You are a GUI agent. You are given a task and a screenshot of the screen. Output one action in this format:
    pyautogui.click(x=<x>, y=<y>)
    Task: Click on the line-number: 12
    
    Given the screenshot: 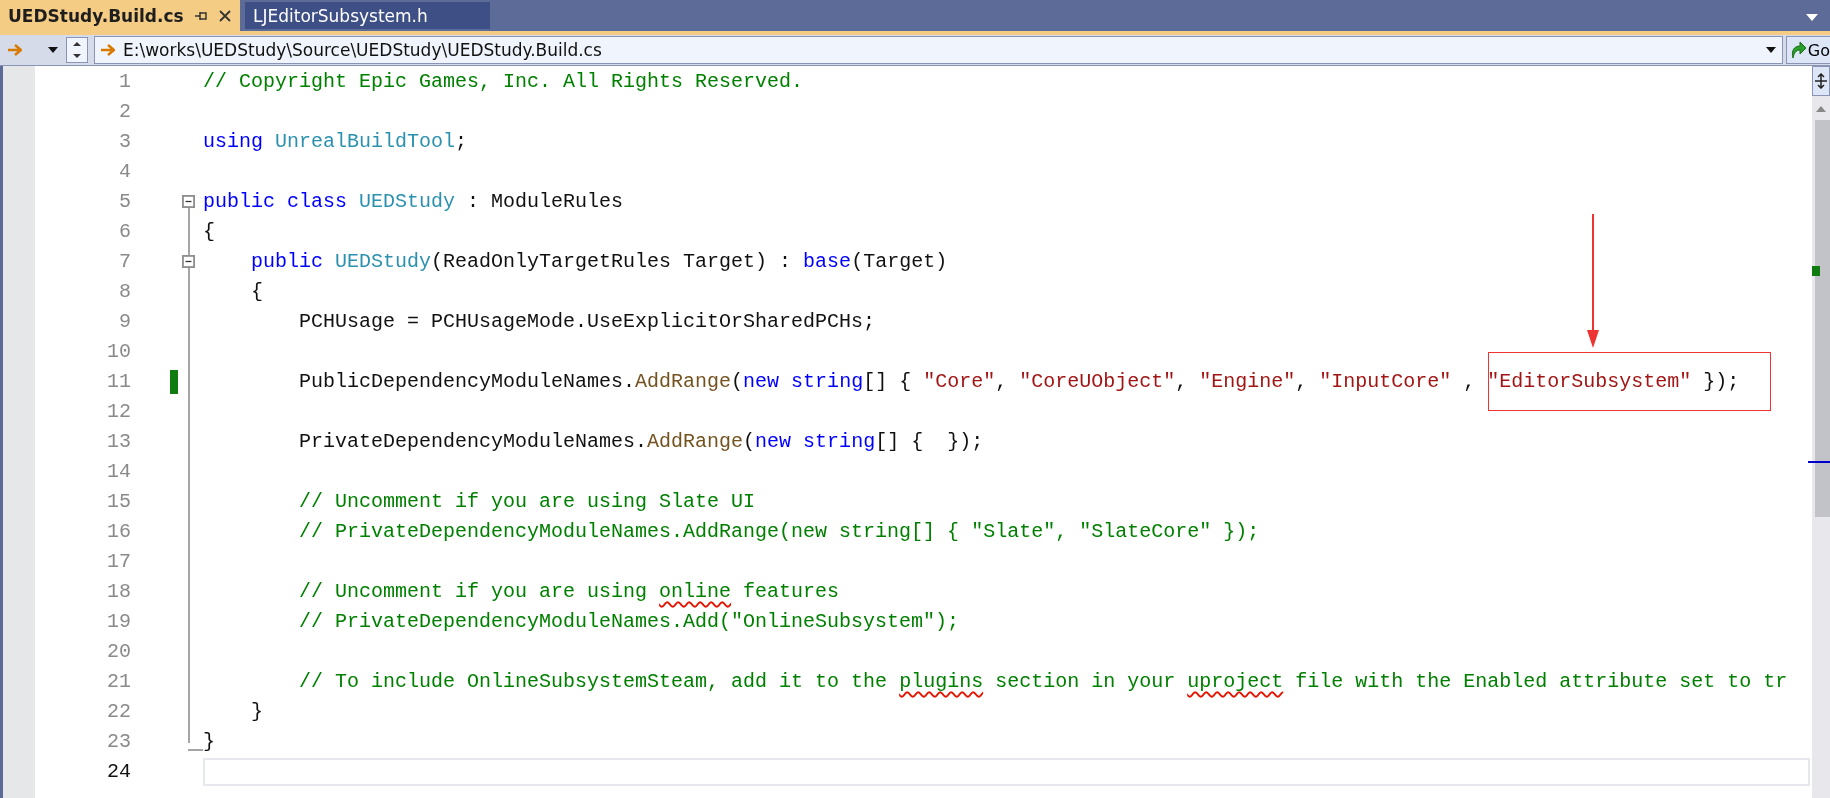 What is the action you would take?
    pyautogui.click(x=118, y=412)
    